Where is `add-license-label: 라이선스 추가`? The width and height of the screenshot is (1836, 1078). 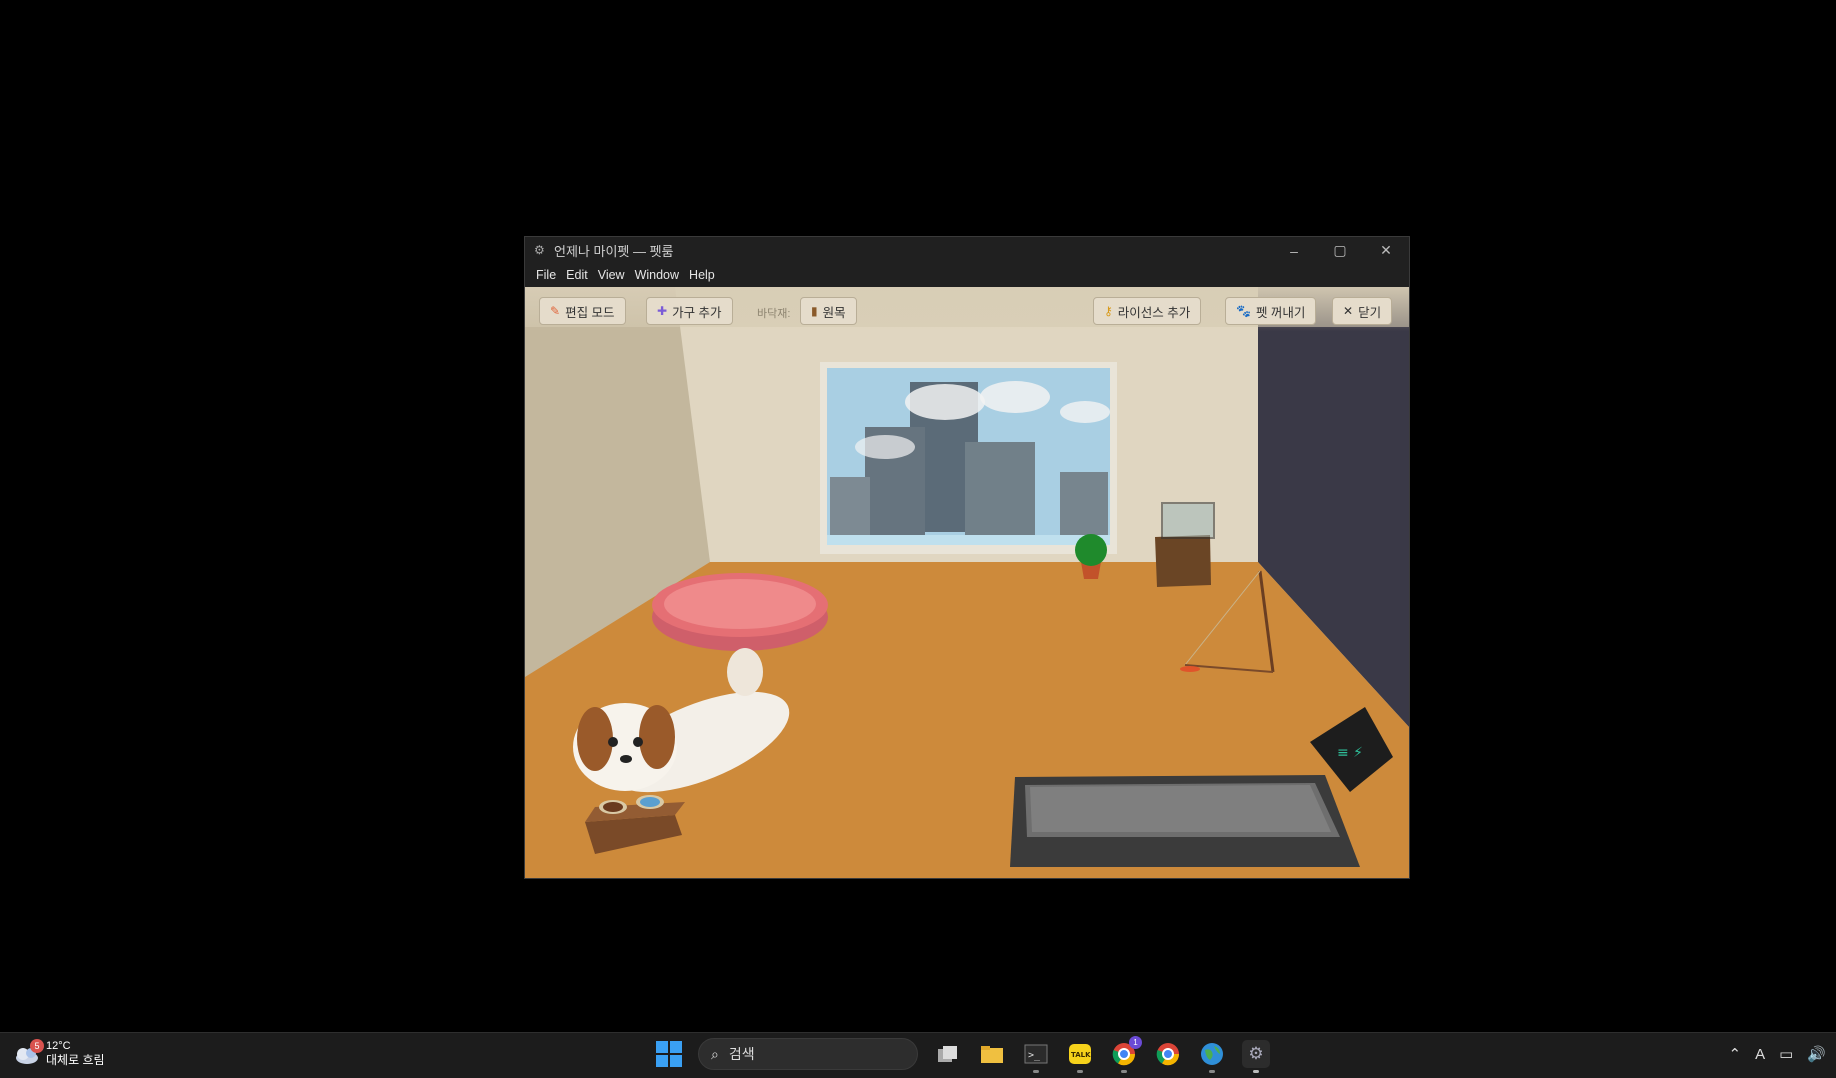 add-license-label: 라이선스 추가 is located at coordinates (1154, 312).